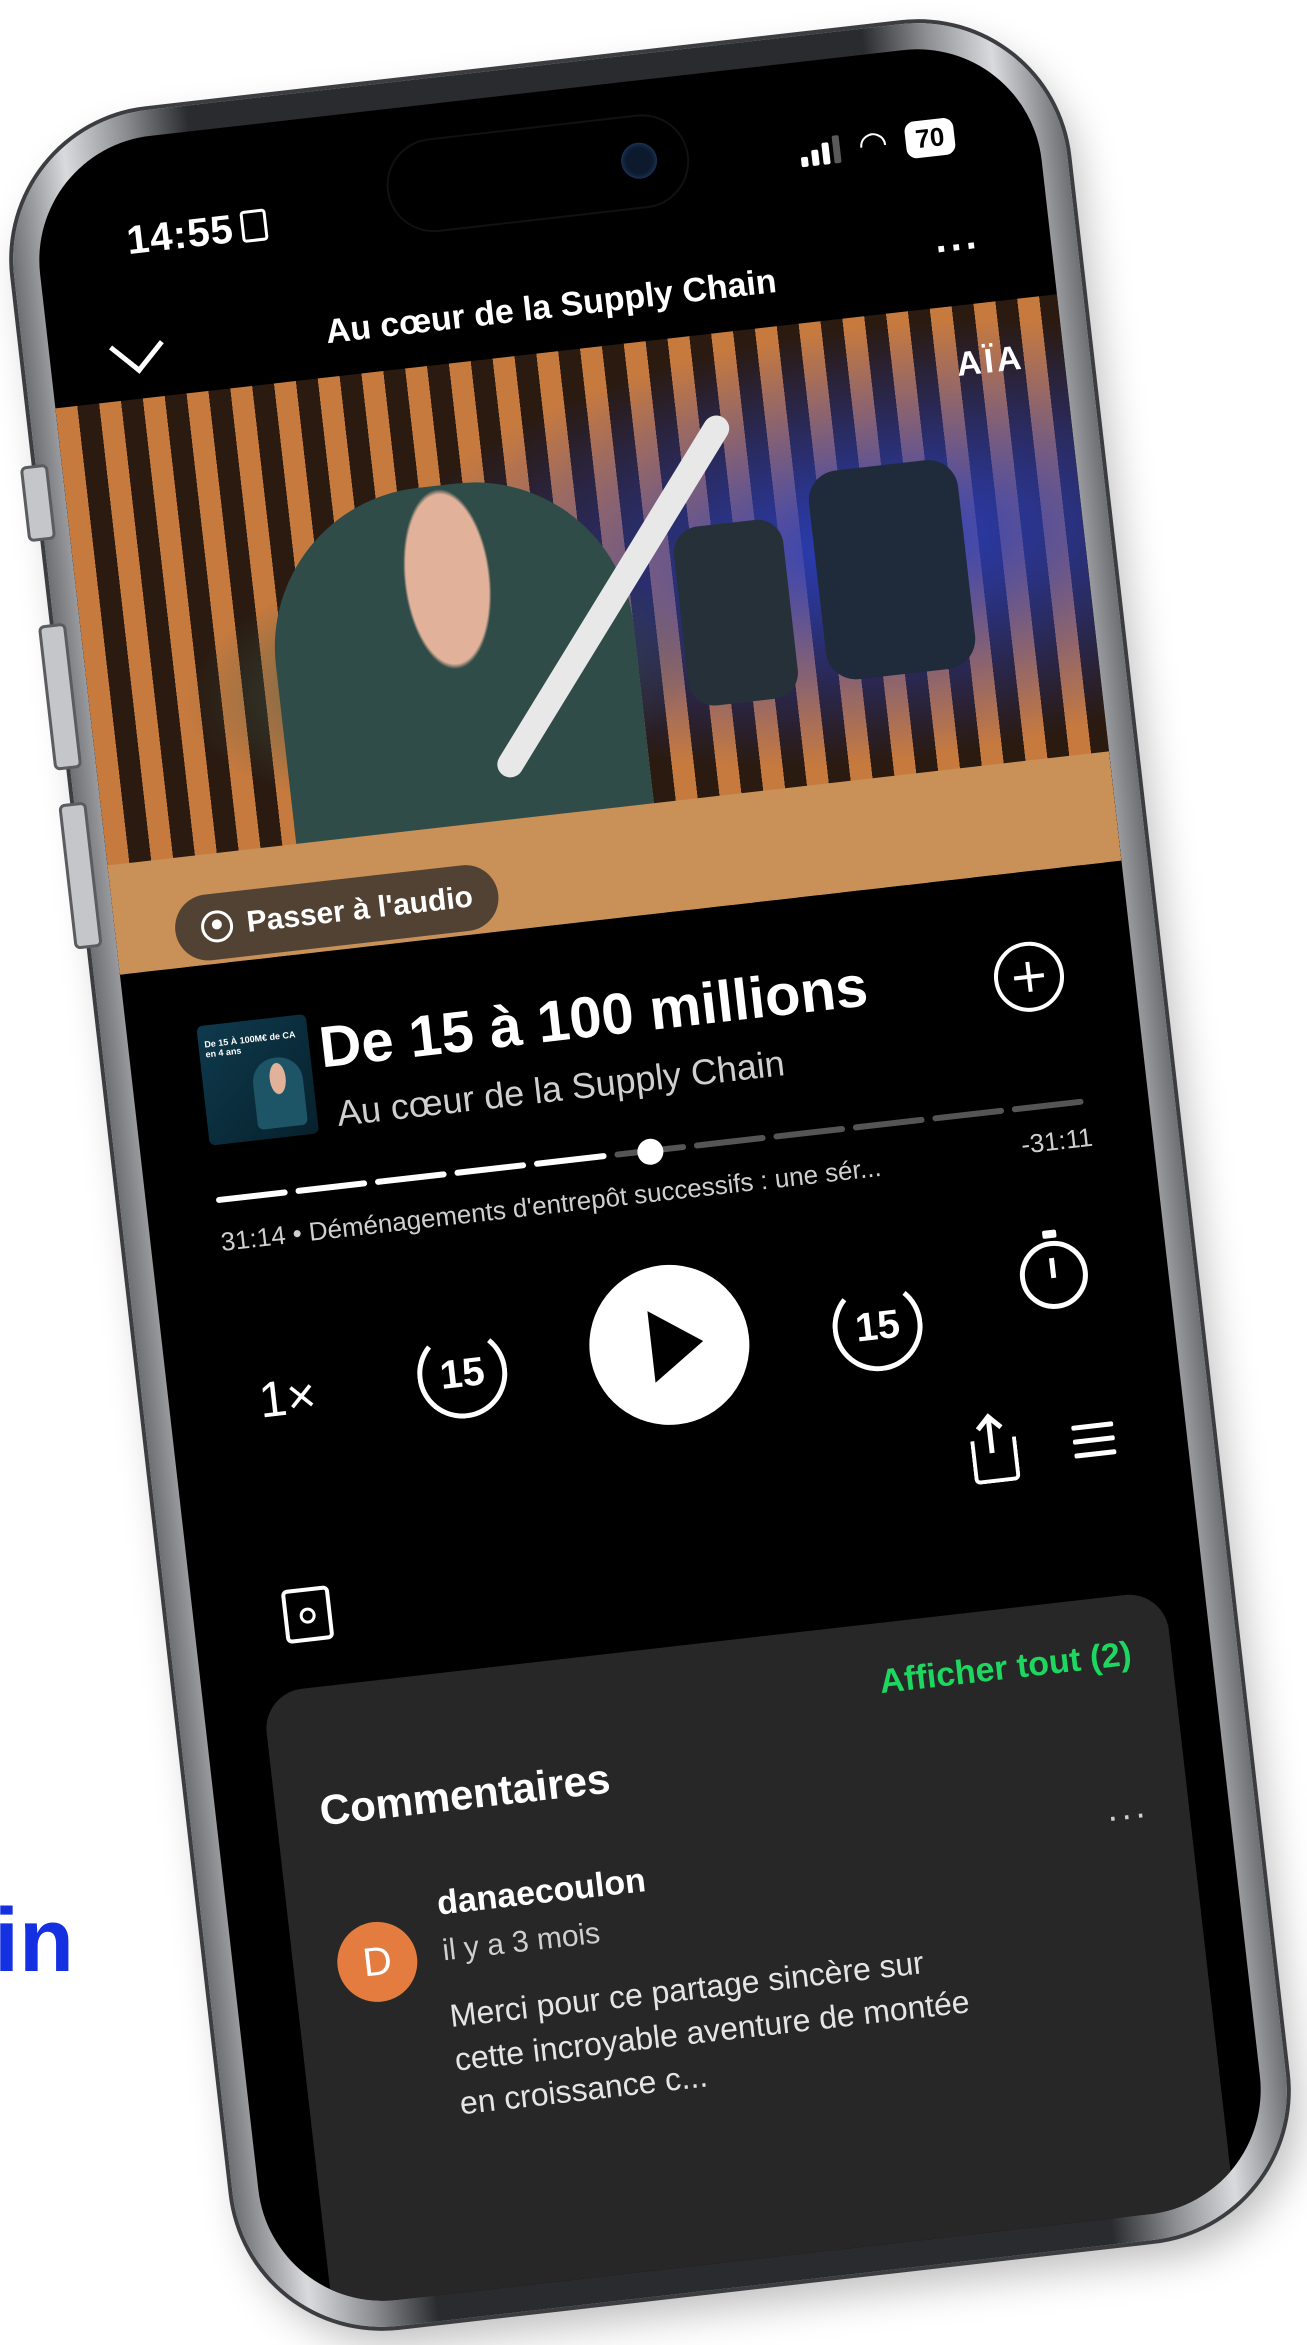 The width and height of the screenshot is (1307, 2345). What do you see at coordinates (995, 1461) in the screenshot?
I see `share-icon` at bounding box center [995, 1461].